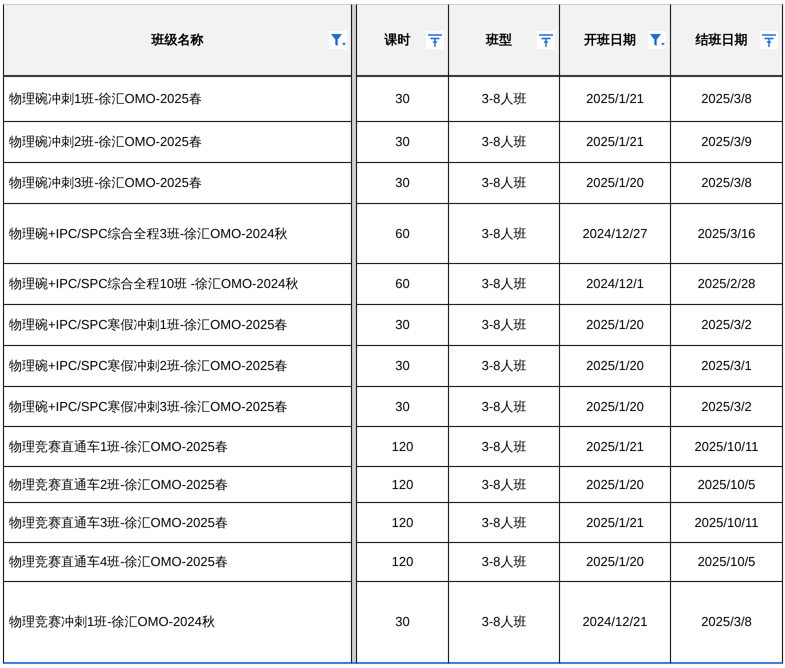 The image size is (785, 668). Describe the element at coordinates (178, 40) in the screenshot. I see `column-header: 班级名称` at that location.